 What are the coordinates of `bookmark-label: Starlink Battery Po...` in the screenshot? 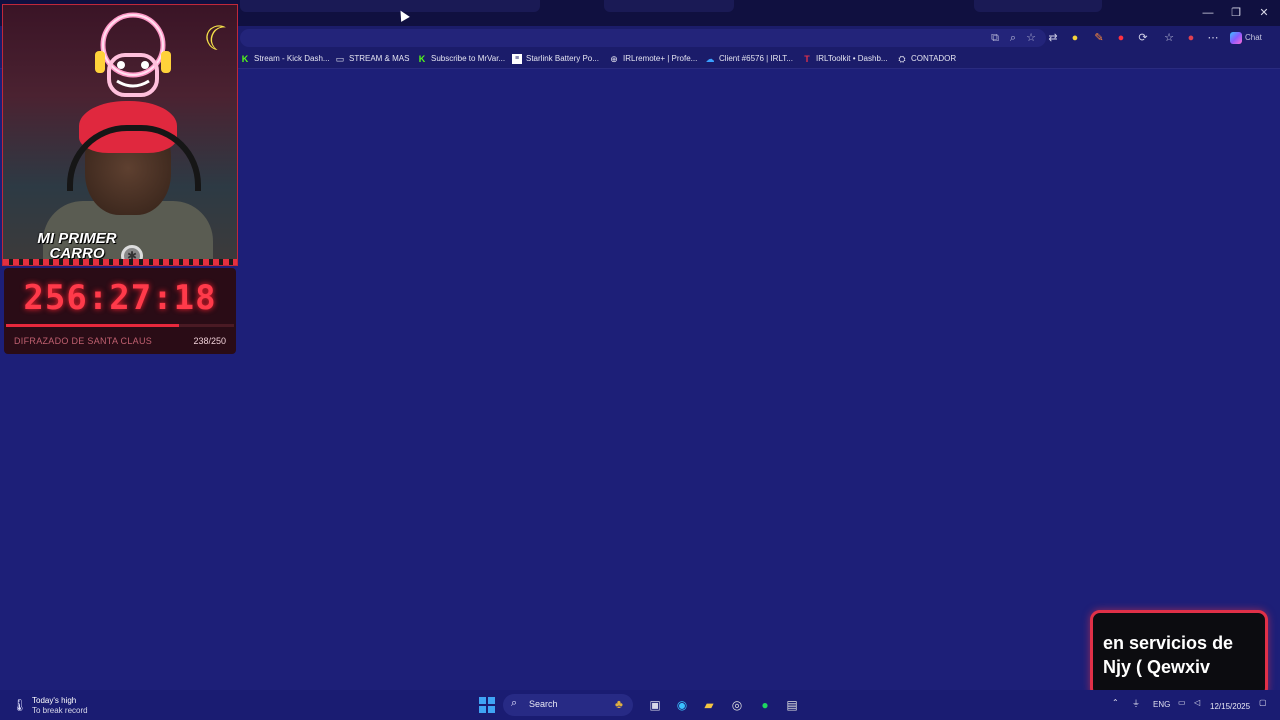 It's located at (562, 58).